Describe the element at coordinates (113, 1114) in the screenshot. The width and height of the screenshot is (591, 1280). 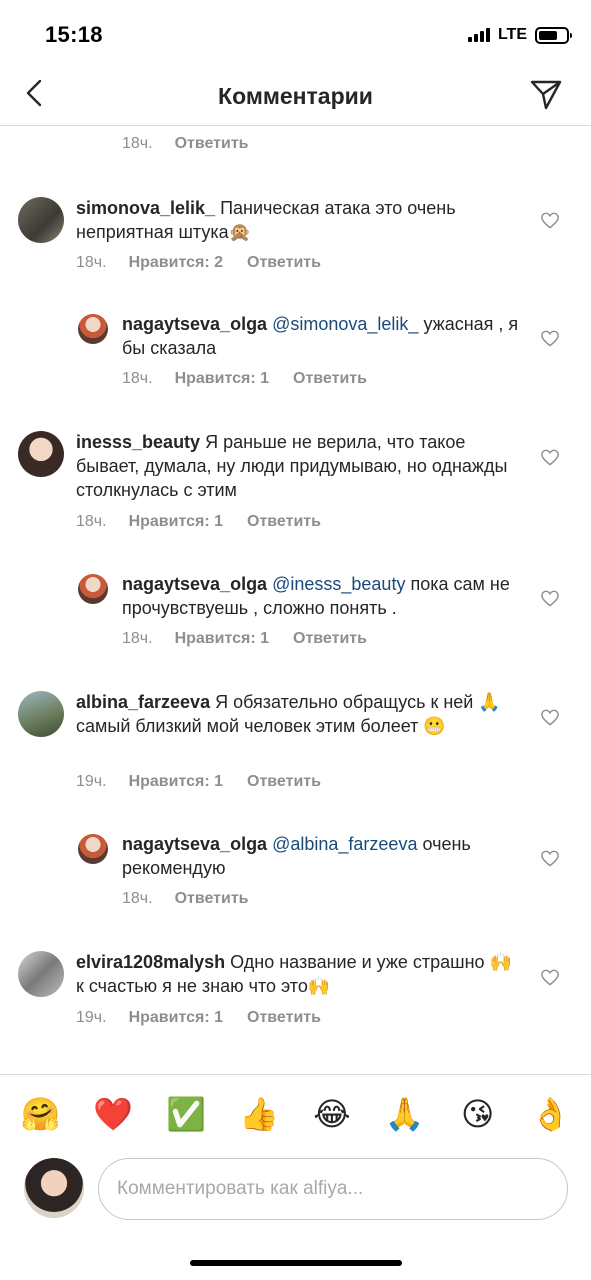
I see `red-heart-emoji-button: ❤️` at that location.